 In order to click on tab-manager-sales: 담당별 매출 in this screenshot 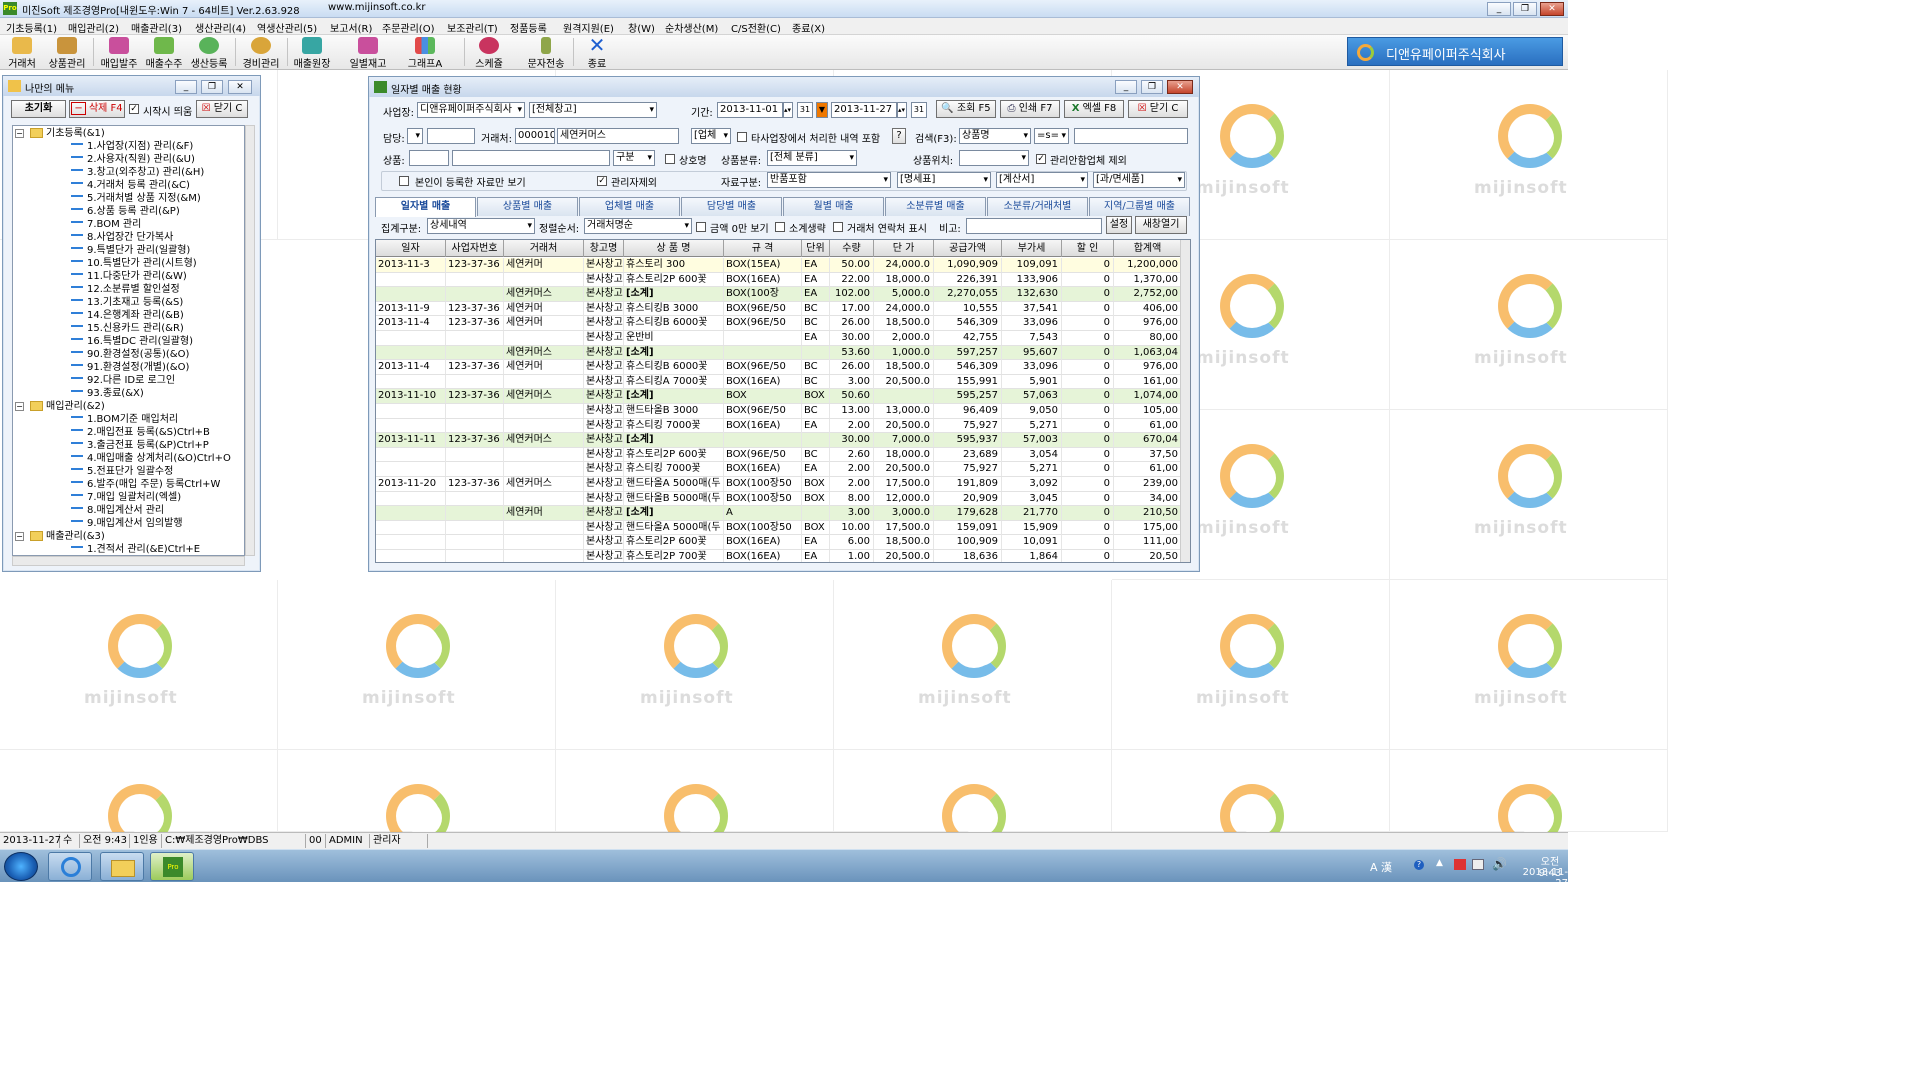, I will do `click(731, 206)`.